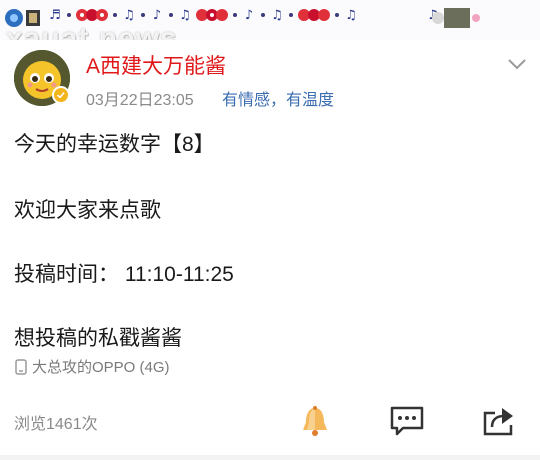  What do you see at coordinates (517, 64) in the screenshot?
I see `chevron-down-icon` at bounding box center [517, 64].